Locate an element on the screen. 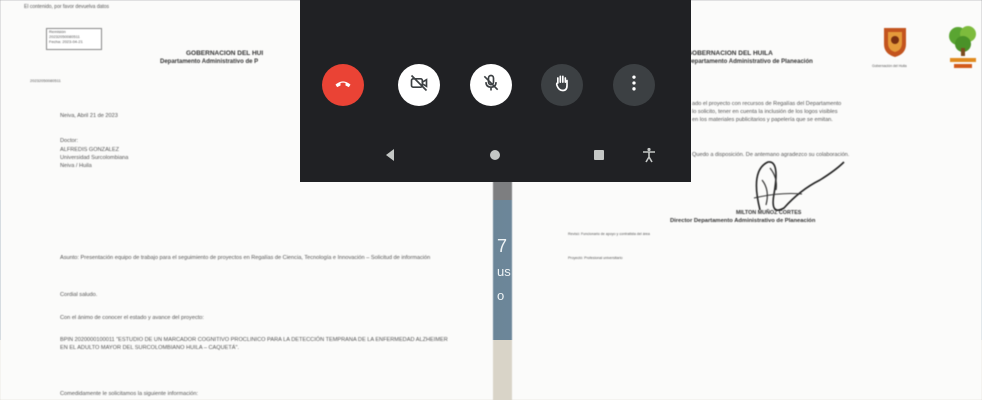 Image resolution: width=982 pixels, height=400 pixels. letterhead-subtitle: Departamento Administrativo de P is located at coordinates (209, 62).